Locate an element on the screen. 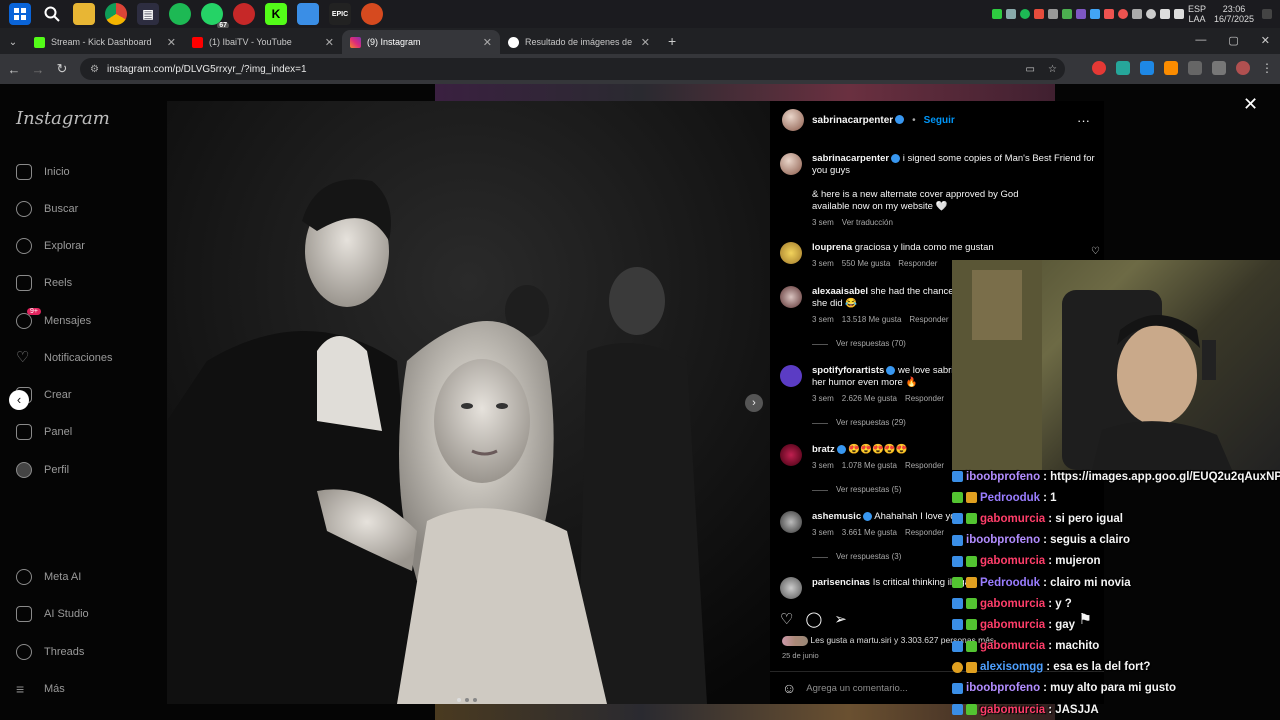 This screenshot has width=1280, height=720. extensions-puzzle-icon is located at coordinates (1195, 68).